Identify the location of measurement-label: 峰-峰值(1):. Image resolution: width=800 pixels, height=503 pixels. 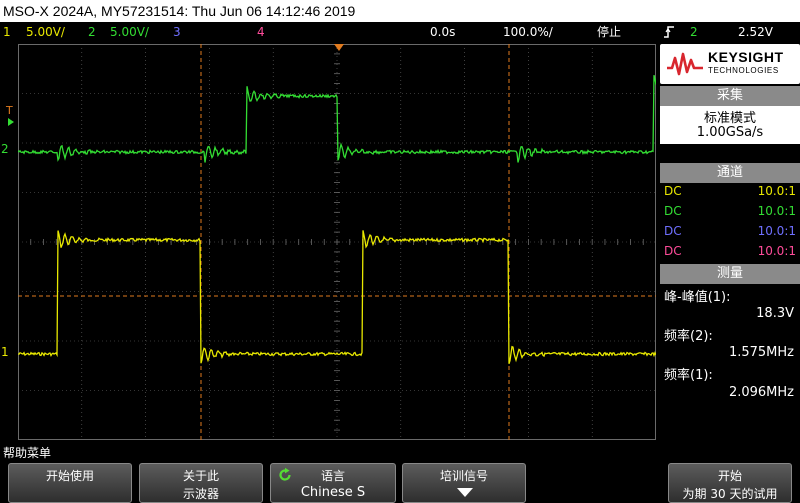
(697, 297).